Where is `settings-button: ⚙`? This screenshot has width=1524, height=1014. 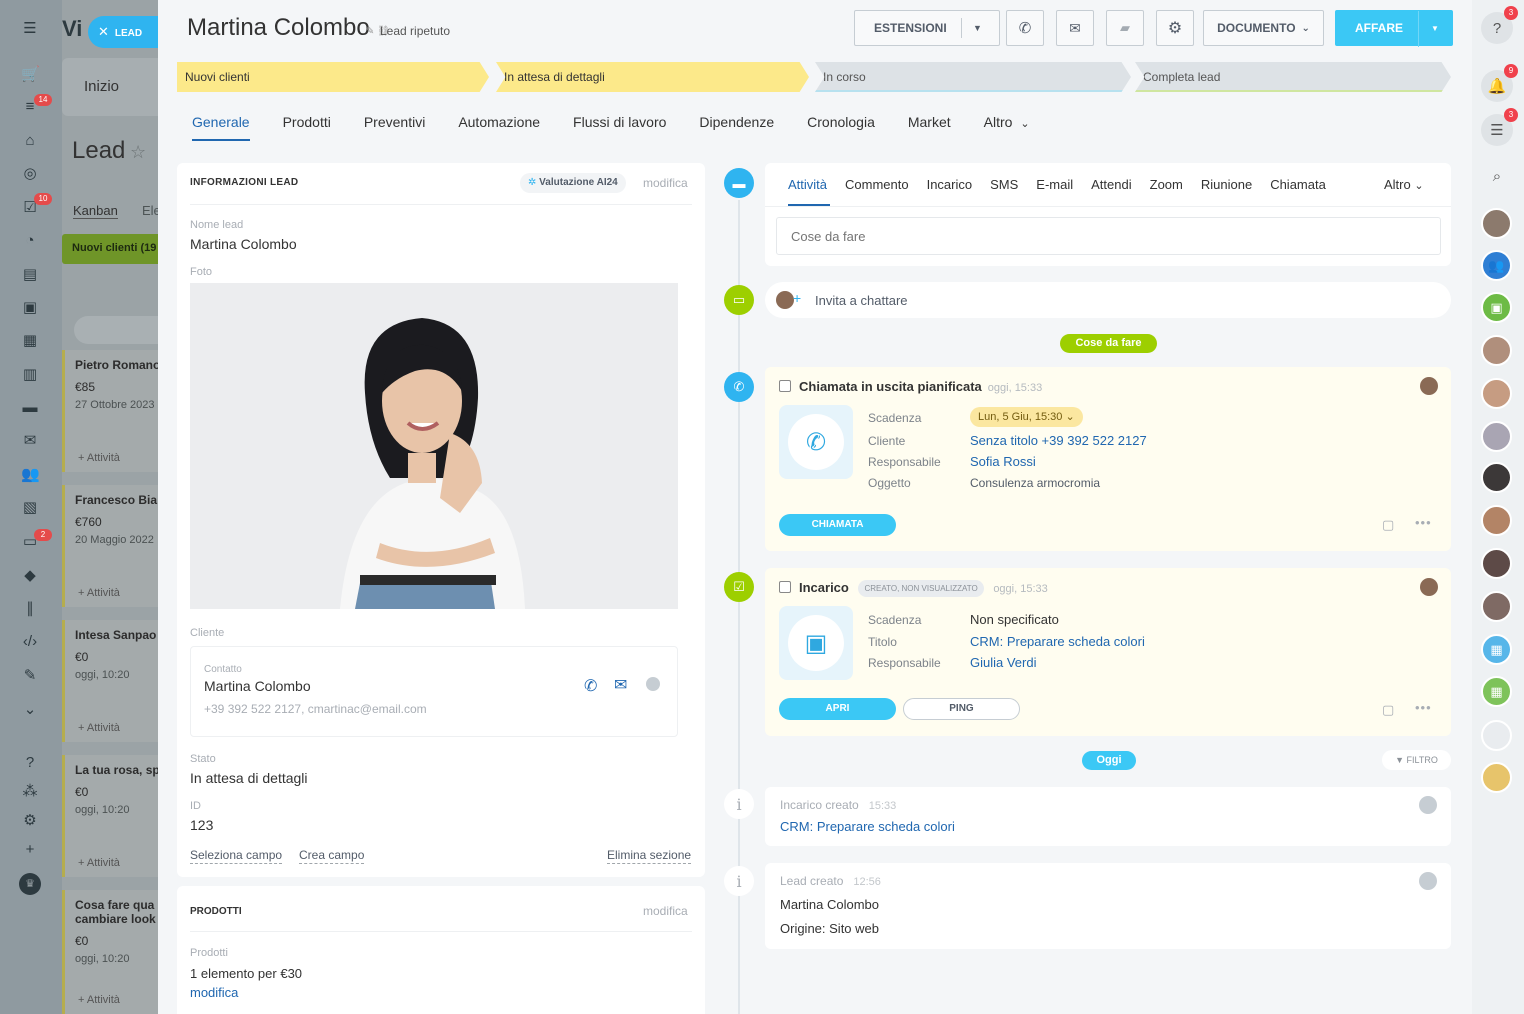
settings-button: ⚙ is located at coordinates (1175, 28).